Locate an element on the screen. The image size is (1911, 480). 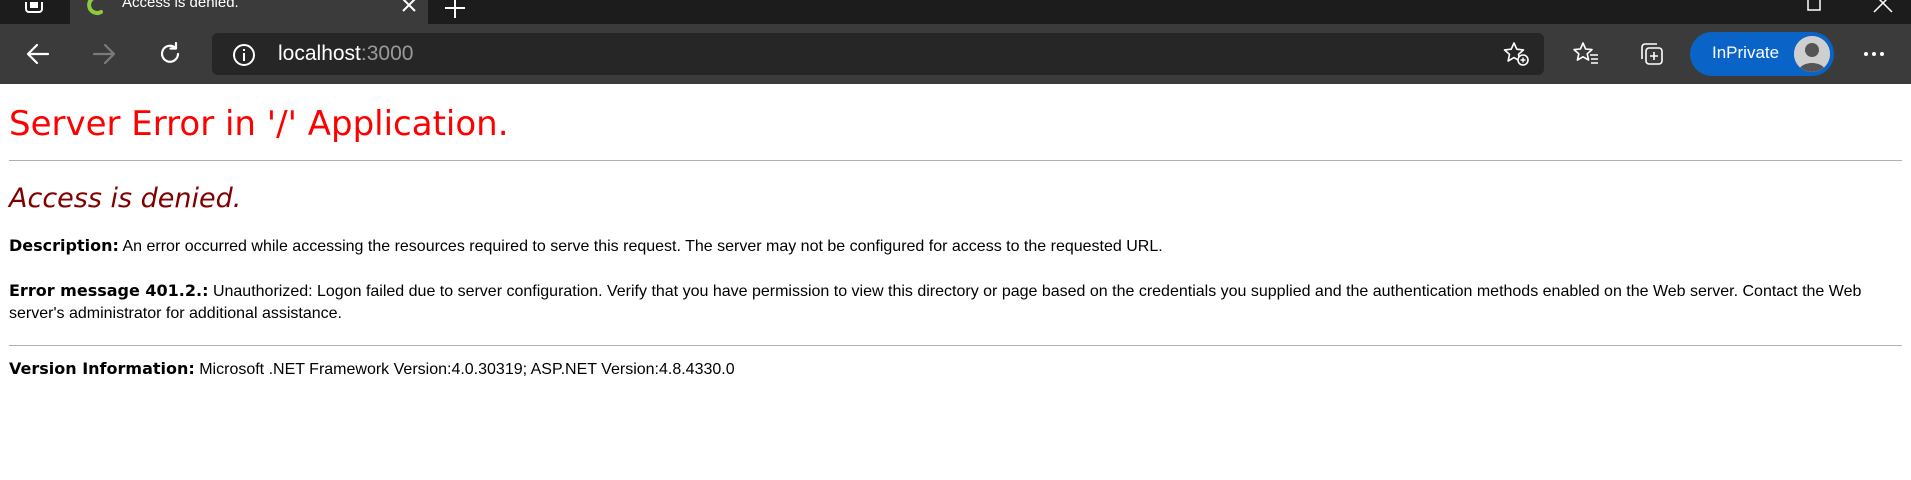
favorites-icon is located at coordinates (1585, 53).